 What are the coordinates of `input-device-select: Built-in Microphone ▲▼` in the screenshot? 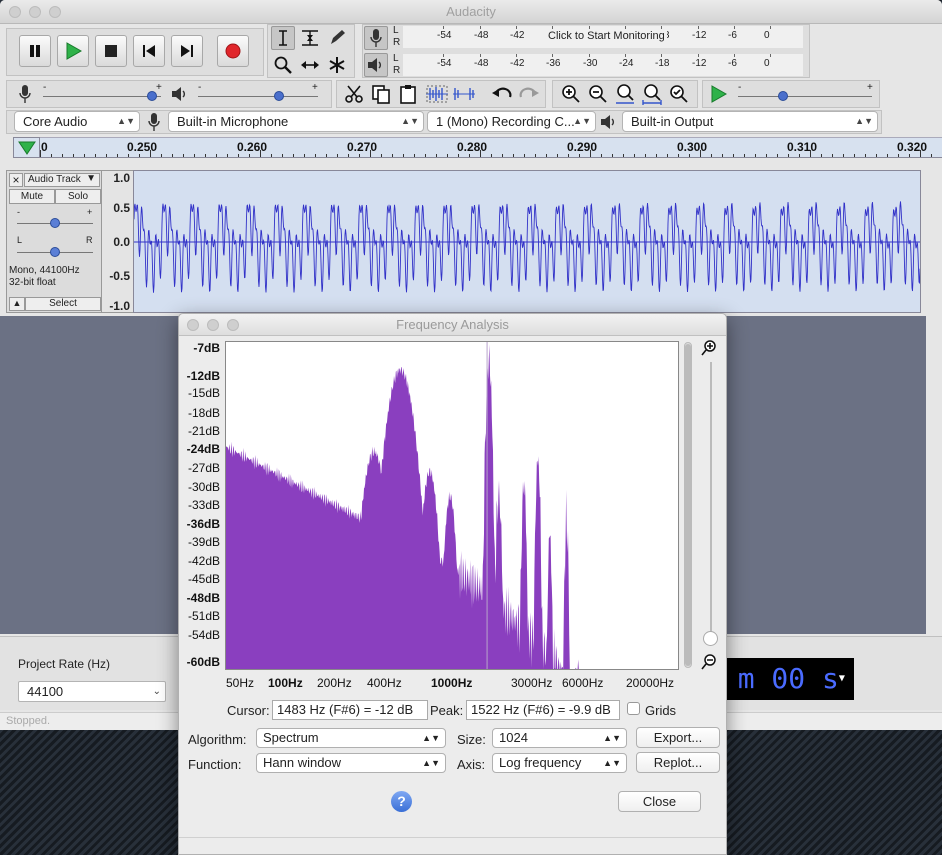 It's located at (296, 121).